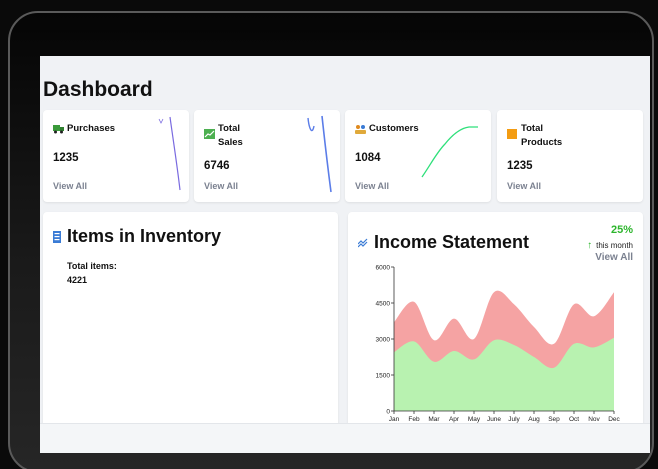 This screenshot has height=469, width=658. What do you see at coordinates (418, 156) in the screenshot?
I see `stat-card-customers: Customers 1084 View All` at bounding box center [418, 156].